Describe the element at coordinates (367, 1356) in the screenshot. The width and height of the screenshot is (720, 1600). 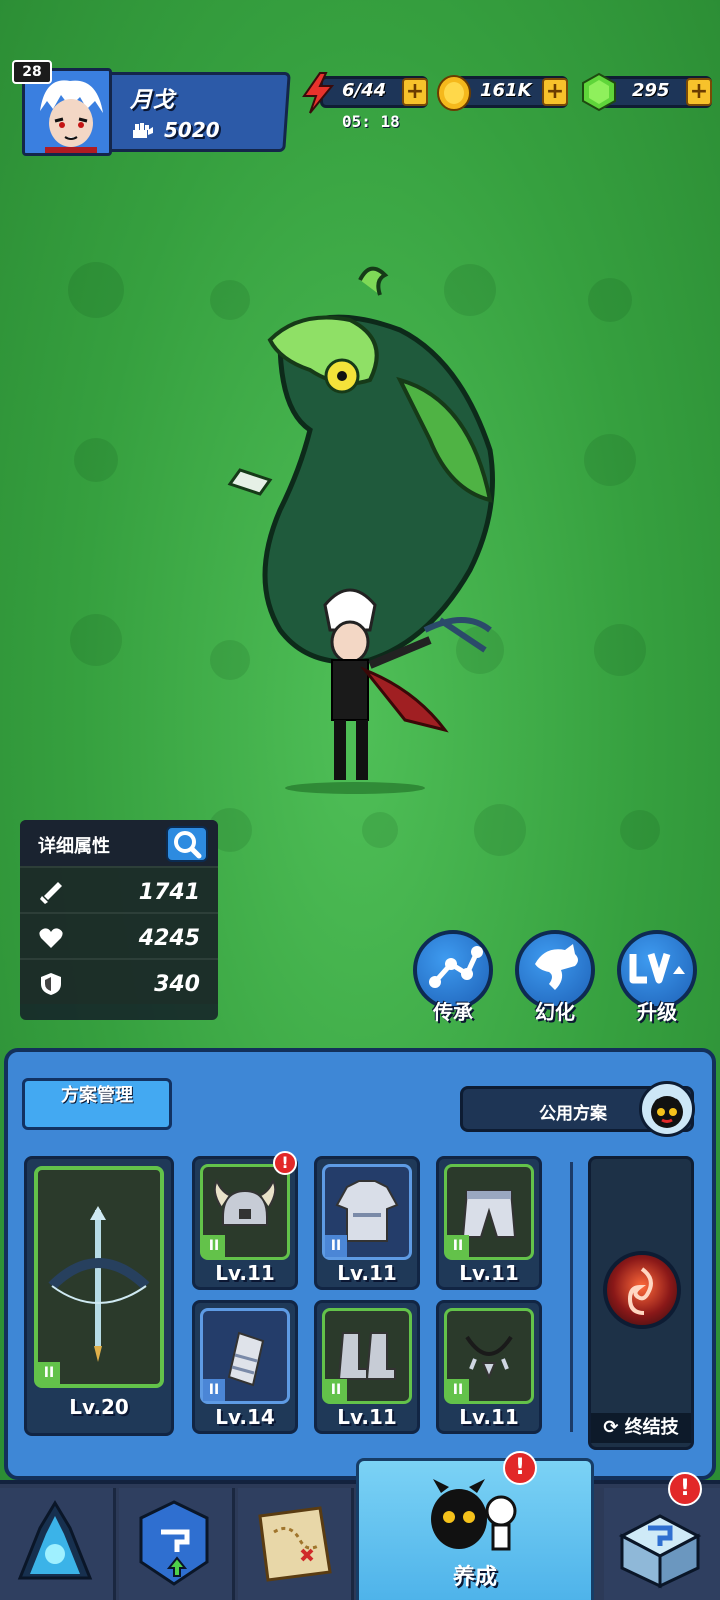
I see `boots-slot-frame: II` at that location.